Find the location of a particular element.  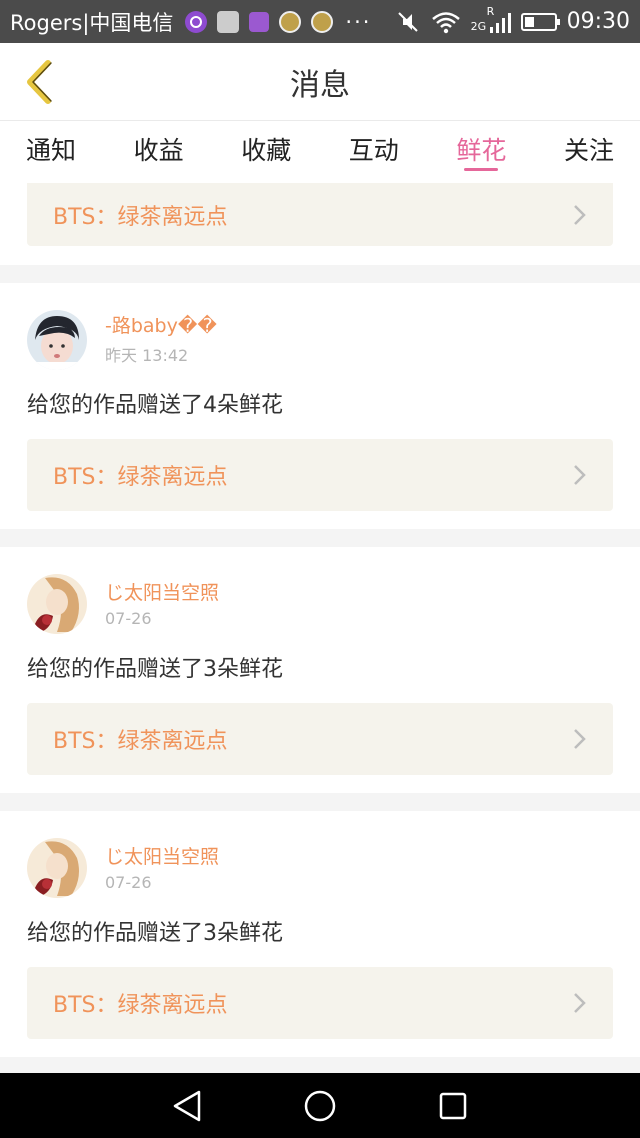

message-text: 给您的作品赠送了4朵鲜花 is located at coordinates (155, 405).